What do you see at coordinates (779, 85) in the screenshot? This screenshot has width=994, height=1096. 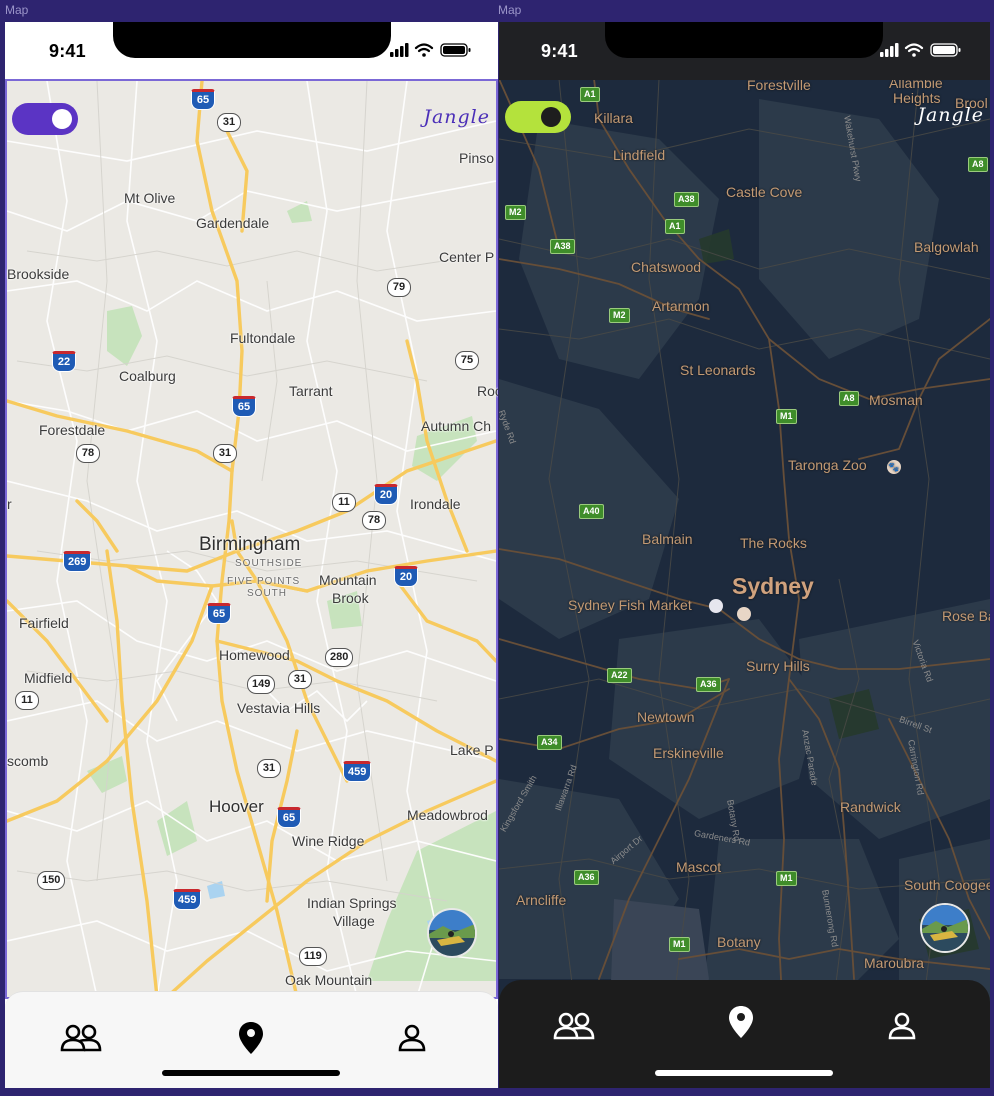 I see `map-label: Forestville` at bounding box center [779, 85].